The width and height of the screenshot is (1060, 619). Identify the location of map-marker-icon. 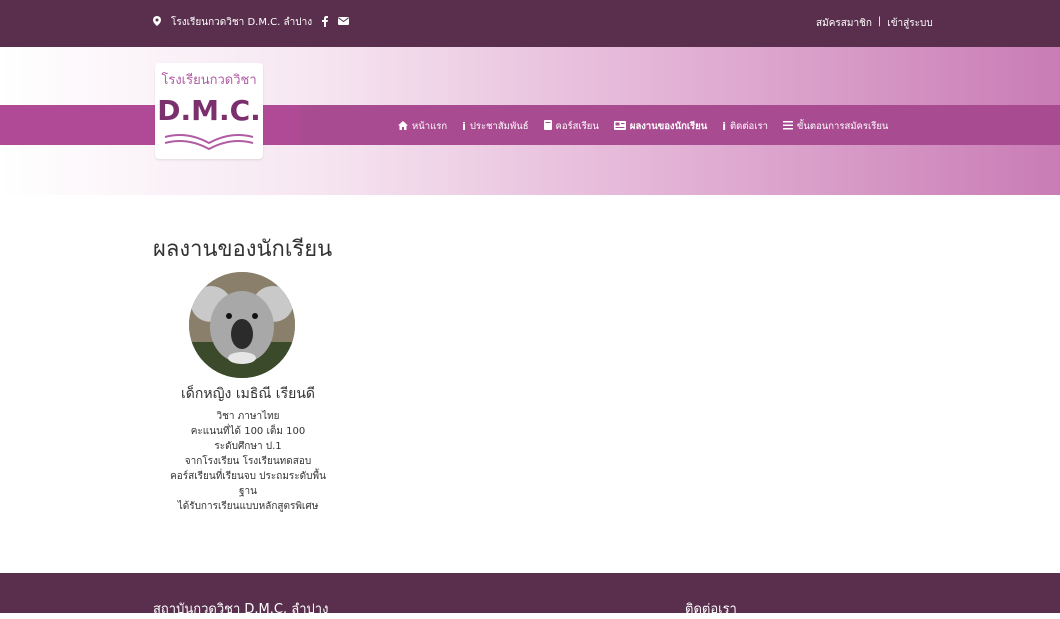
(157, 22).